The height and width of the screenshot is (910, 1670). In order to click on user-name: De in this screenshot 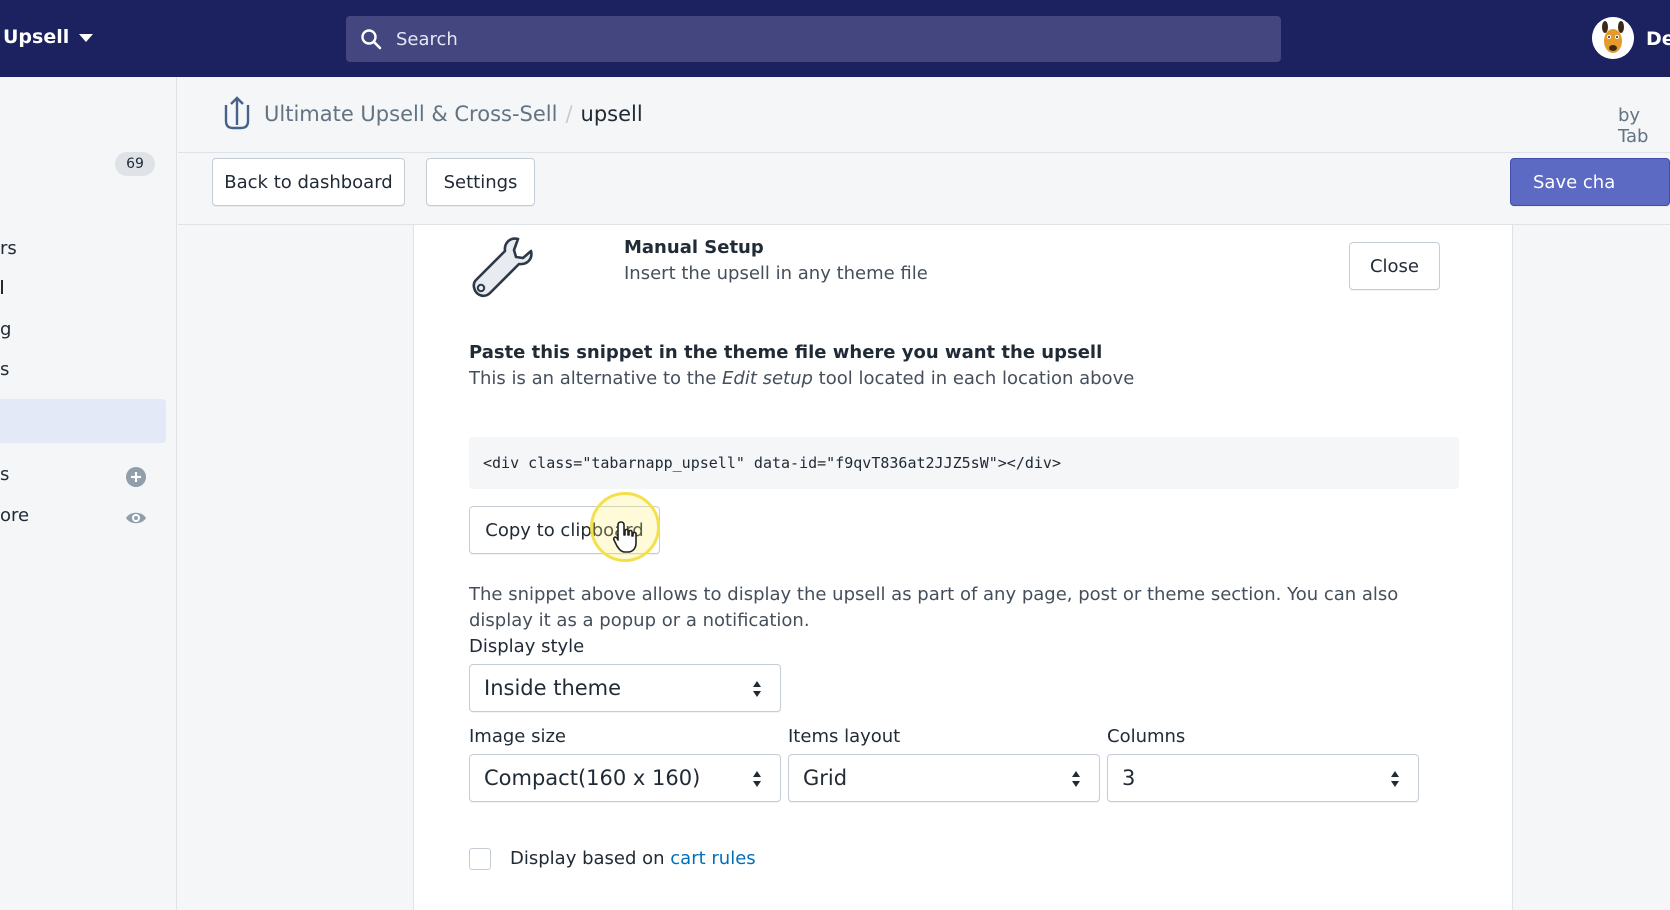, I will do `click(1658, 39)`.